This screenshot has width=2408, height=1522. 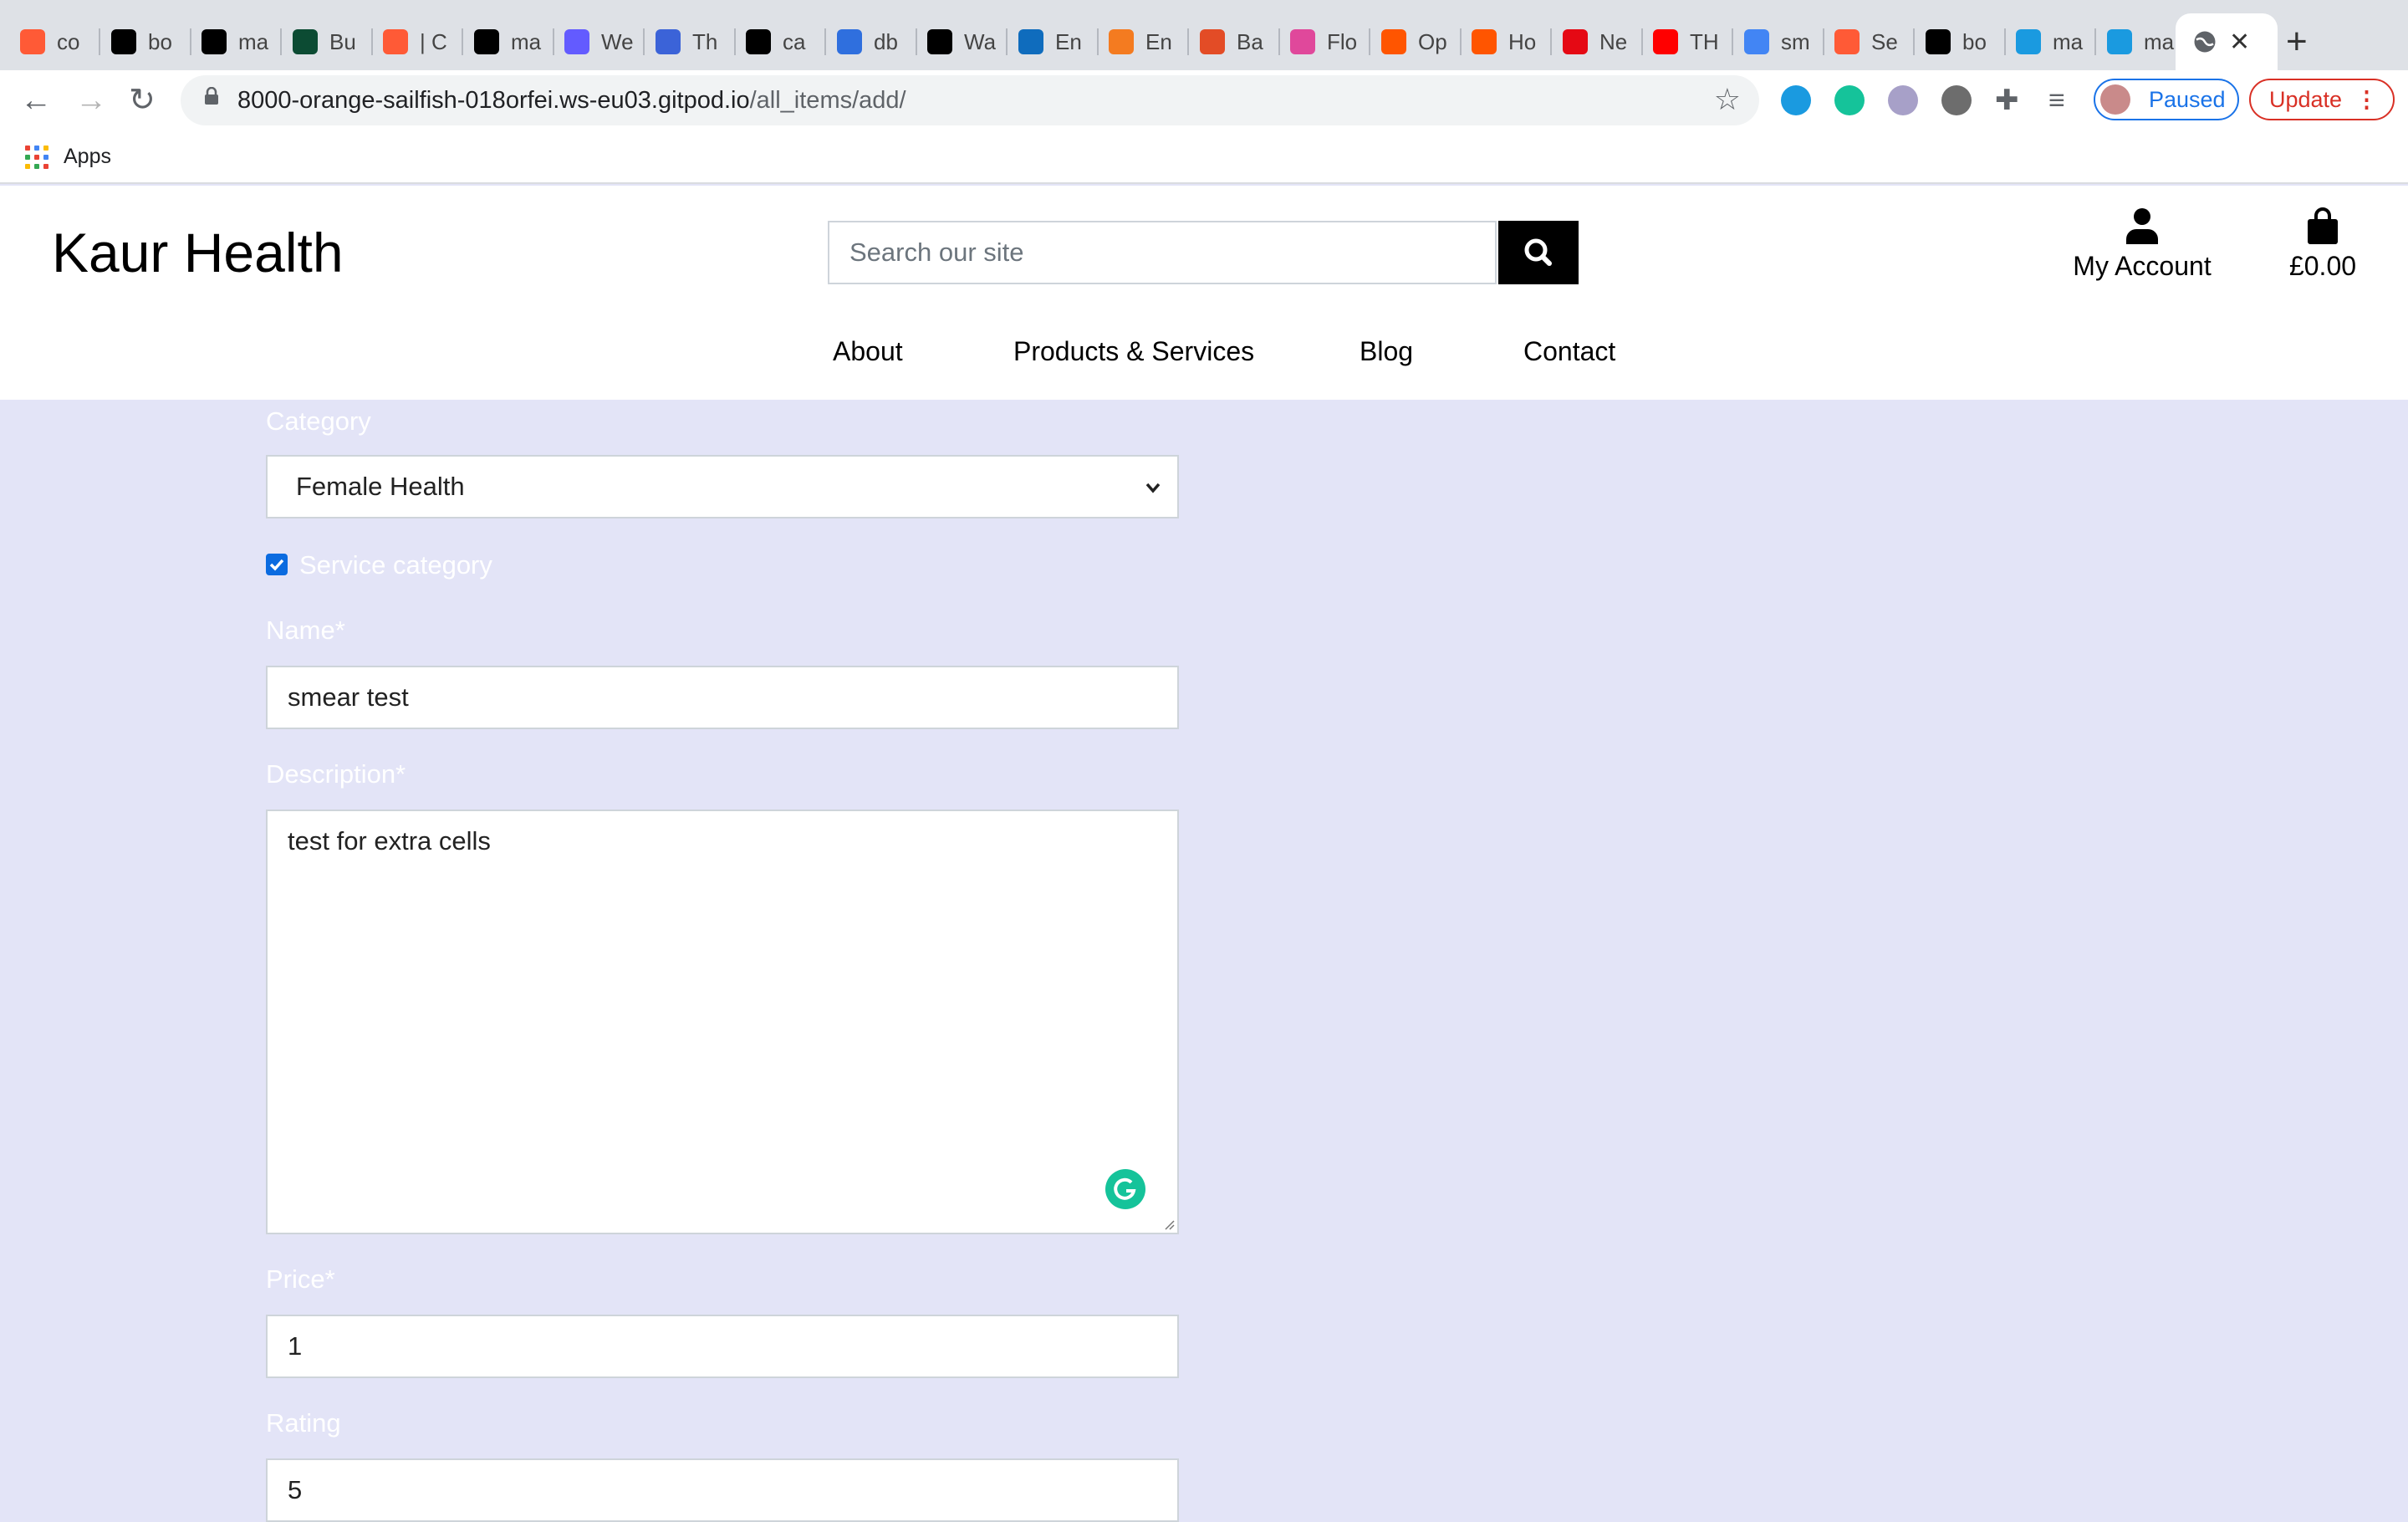 I want to click on browser-tab-title: Flo, so click(x=1342, y=41).